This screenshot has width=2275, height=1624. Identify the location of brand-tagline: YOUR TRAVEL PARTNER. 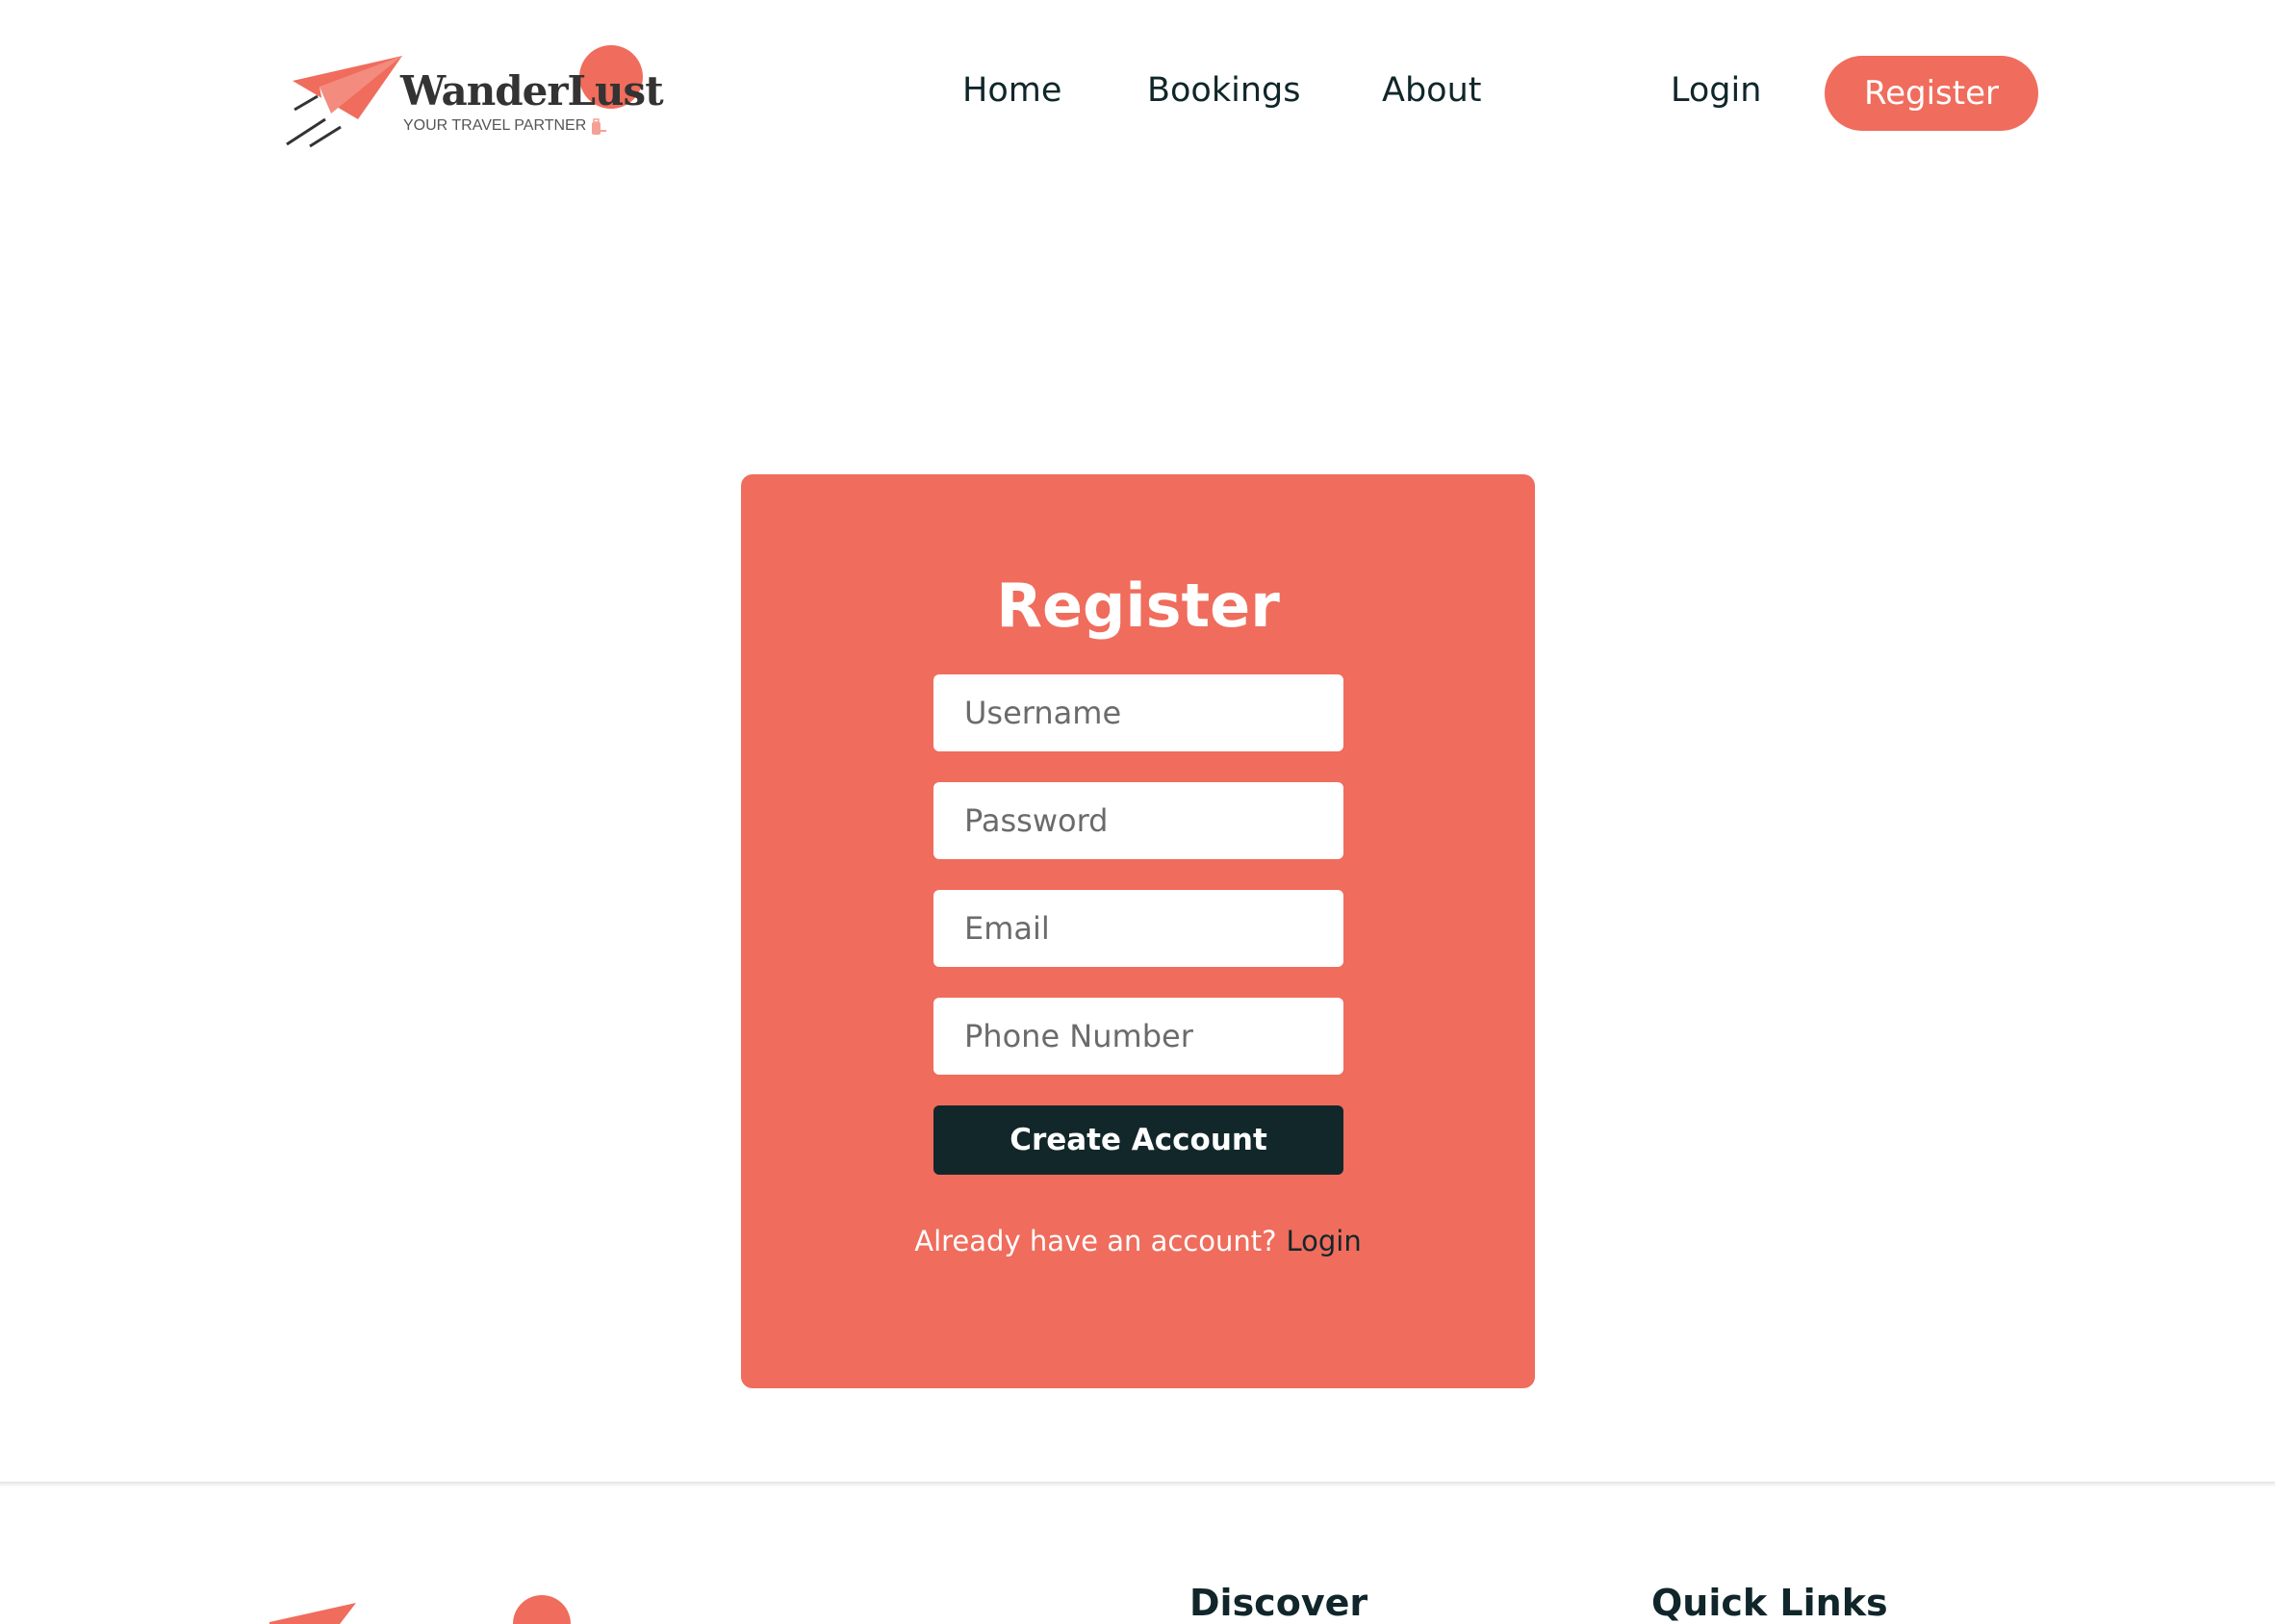
(495, 125).